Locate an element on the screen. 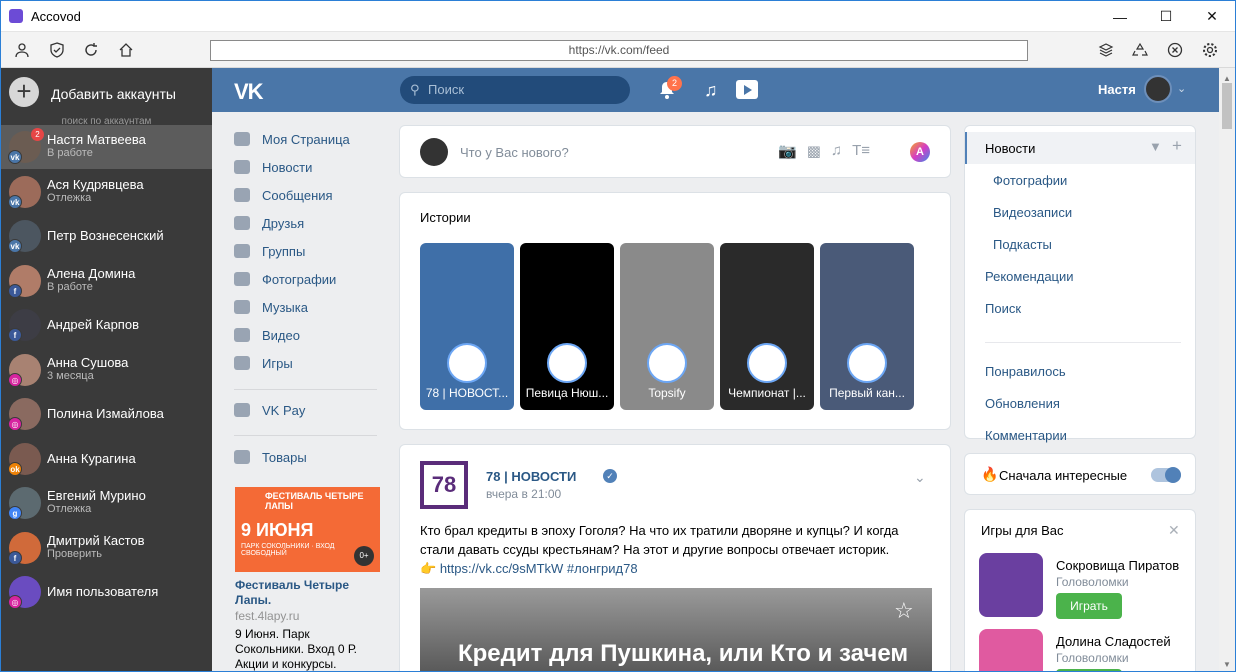 The height and width of the screenshot is (672, 1236). post-image: ☆ Кредит для Пушкина, или Кто и зачем is located at coordinates (676, 629).